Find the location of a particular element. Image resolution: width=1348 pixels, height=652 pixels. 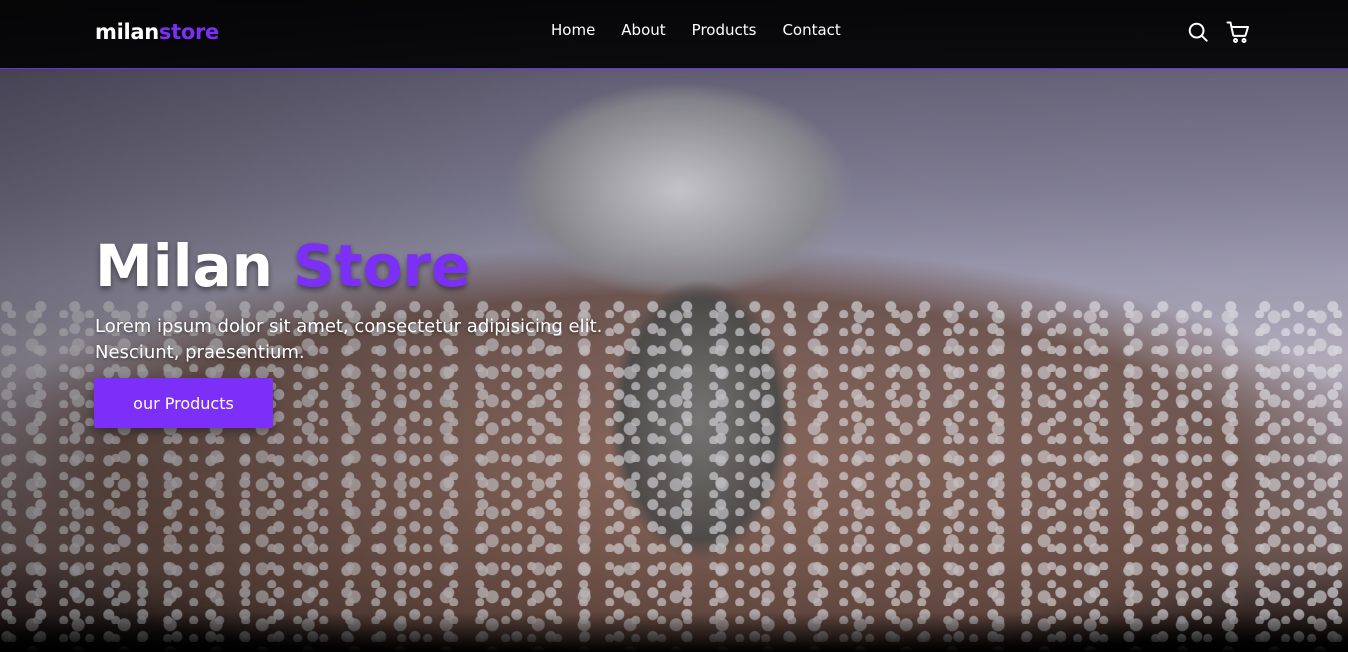

navbar: milanstore Home About Products Contact is located at coordinates (674, 34).